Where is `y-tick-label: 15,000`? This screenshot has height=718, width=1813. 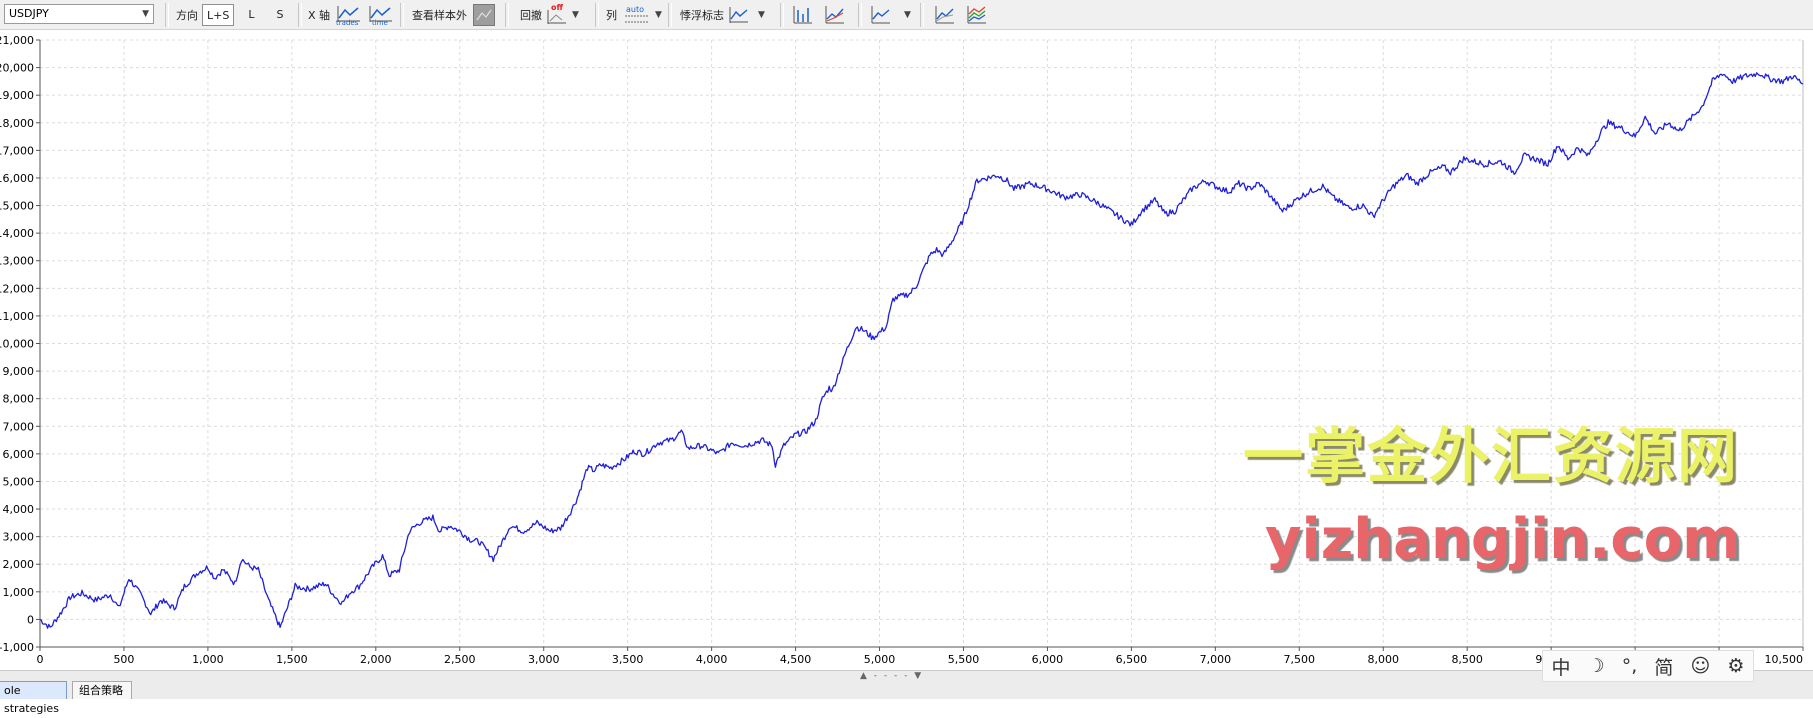 y-tick-label: 15,000 is located at coordinates (17, 206).